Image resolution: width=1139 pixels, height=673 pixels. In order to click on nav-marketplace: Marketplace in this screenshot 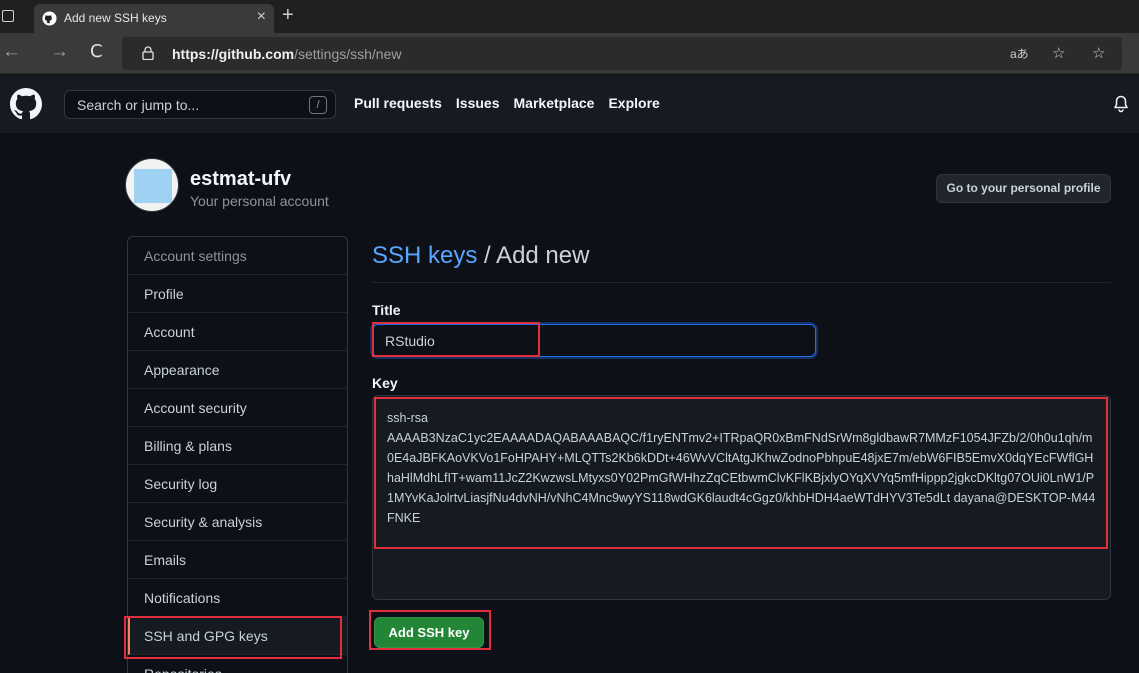, I will do `click(554, 103)`.